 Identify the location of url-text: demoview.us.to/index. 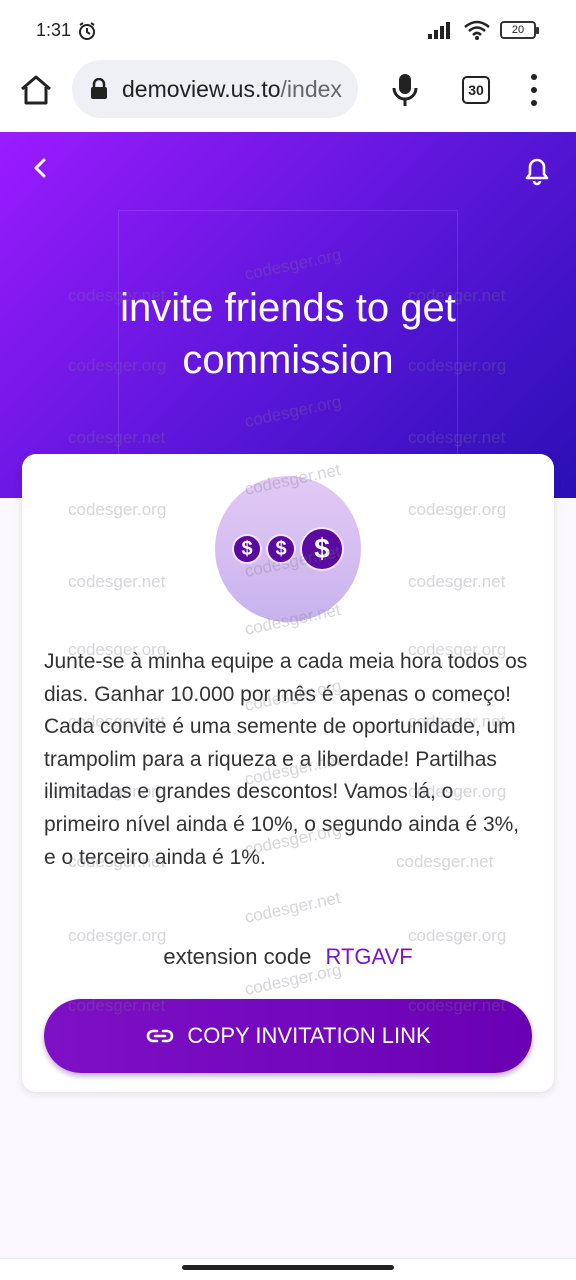
(232, 89).